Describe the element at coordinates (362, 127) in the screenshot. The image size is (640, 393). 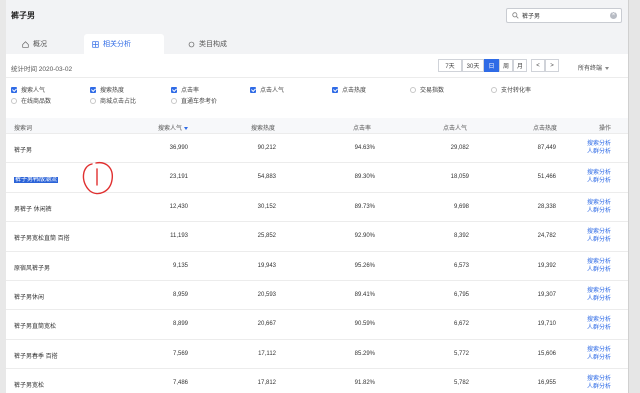
I see `col-click-rate: 点击率` at that location.